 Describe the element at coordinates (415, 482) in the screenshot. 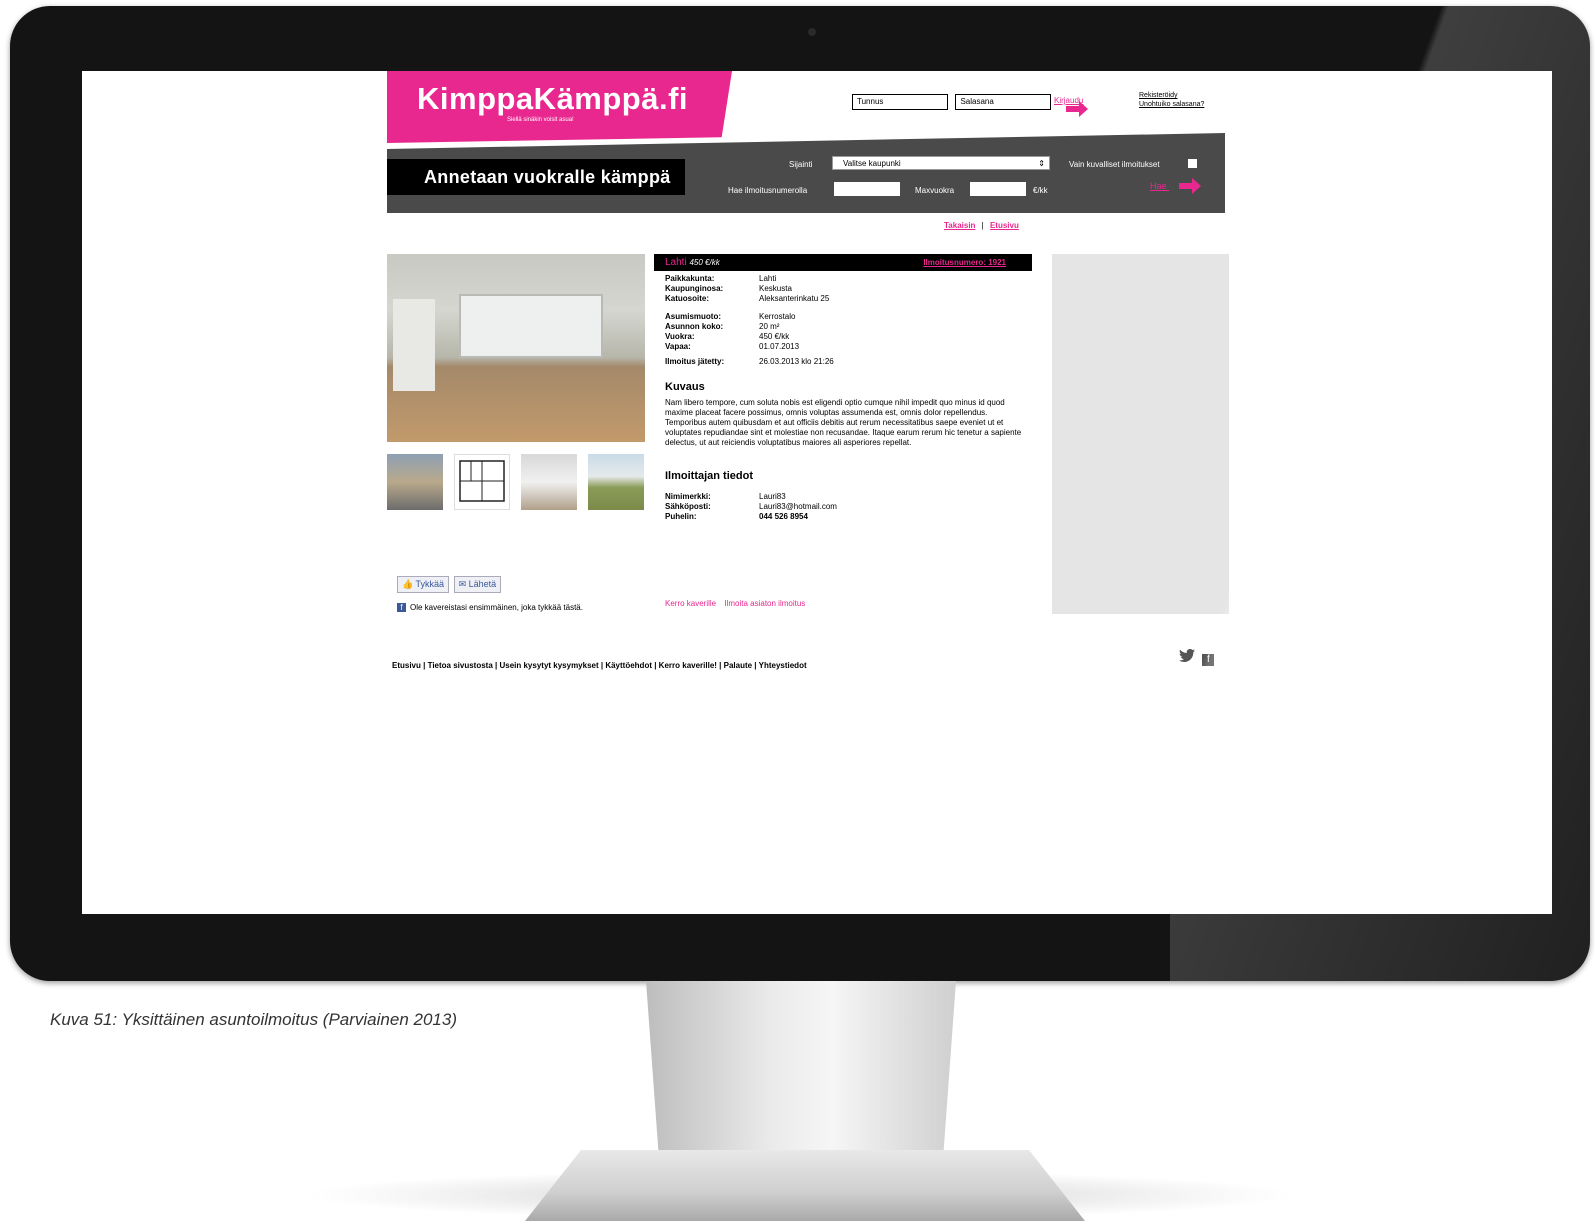

I see `thumbnail-building` at that location.